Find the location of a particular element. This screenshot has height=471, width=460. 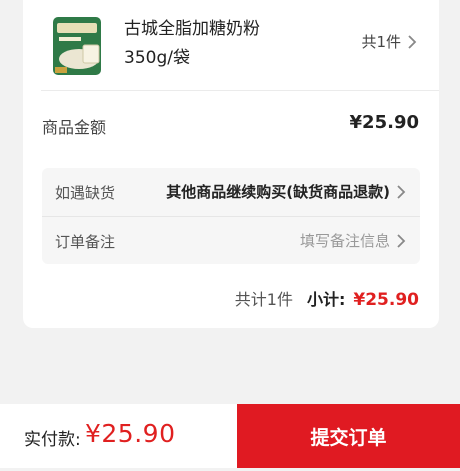

order-remark-option: 订单备注 填写备注信息 is located at coordinates (231, 240).